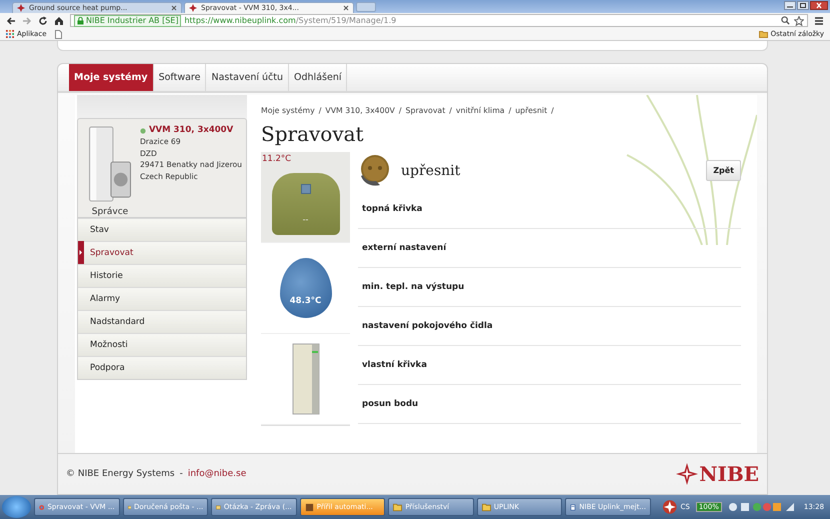  Describe the element at coordinates (819, 21) in the screenshot. I see `menu-icon` at that location.